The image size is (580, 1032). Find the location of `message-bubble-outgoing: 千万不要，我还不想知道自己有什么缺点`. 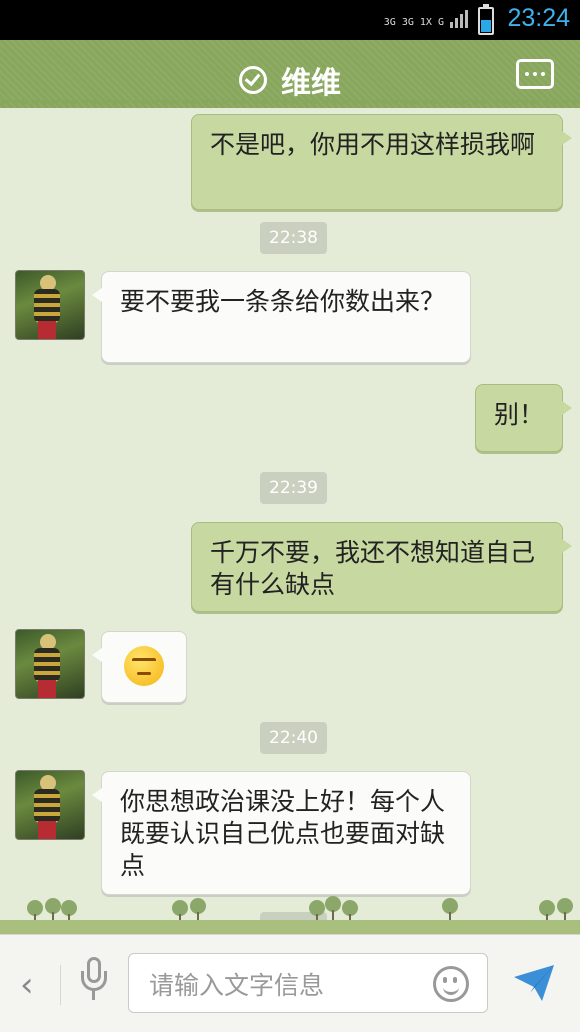

message-bubble-outgoing: 千万不要，我还不想知道自己有什么缺点 is located at coordinates (381, 567).